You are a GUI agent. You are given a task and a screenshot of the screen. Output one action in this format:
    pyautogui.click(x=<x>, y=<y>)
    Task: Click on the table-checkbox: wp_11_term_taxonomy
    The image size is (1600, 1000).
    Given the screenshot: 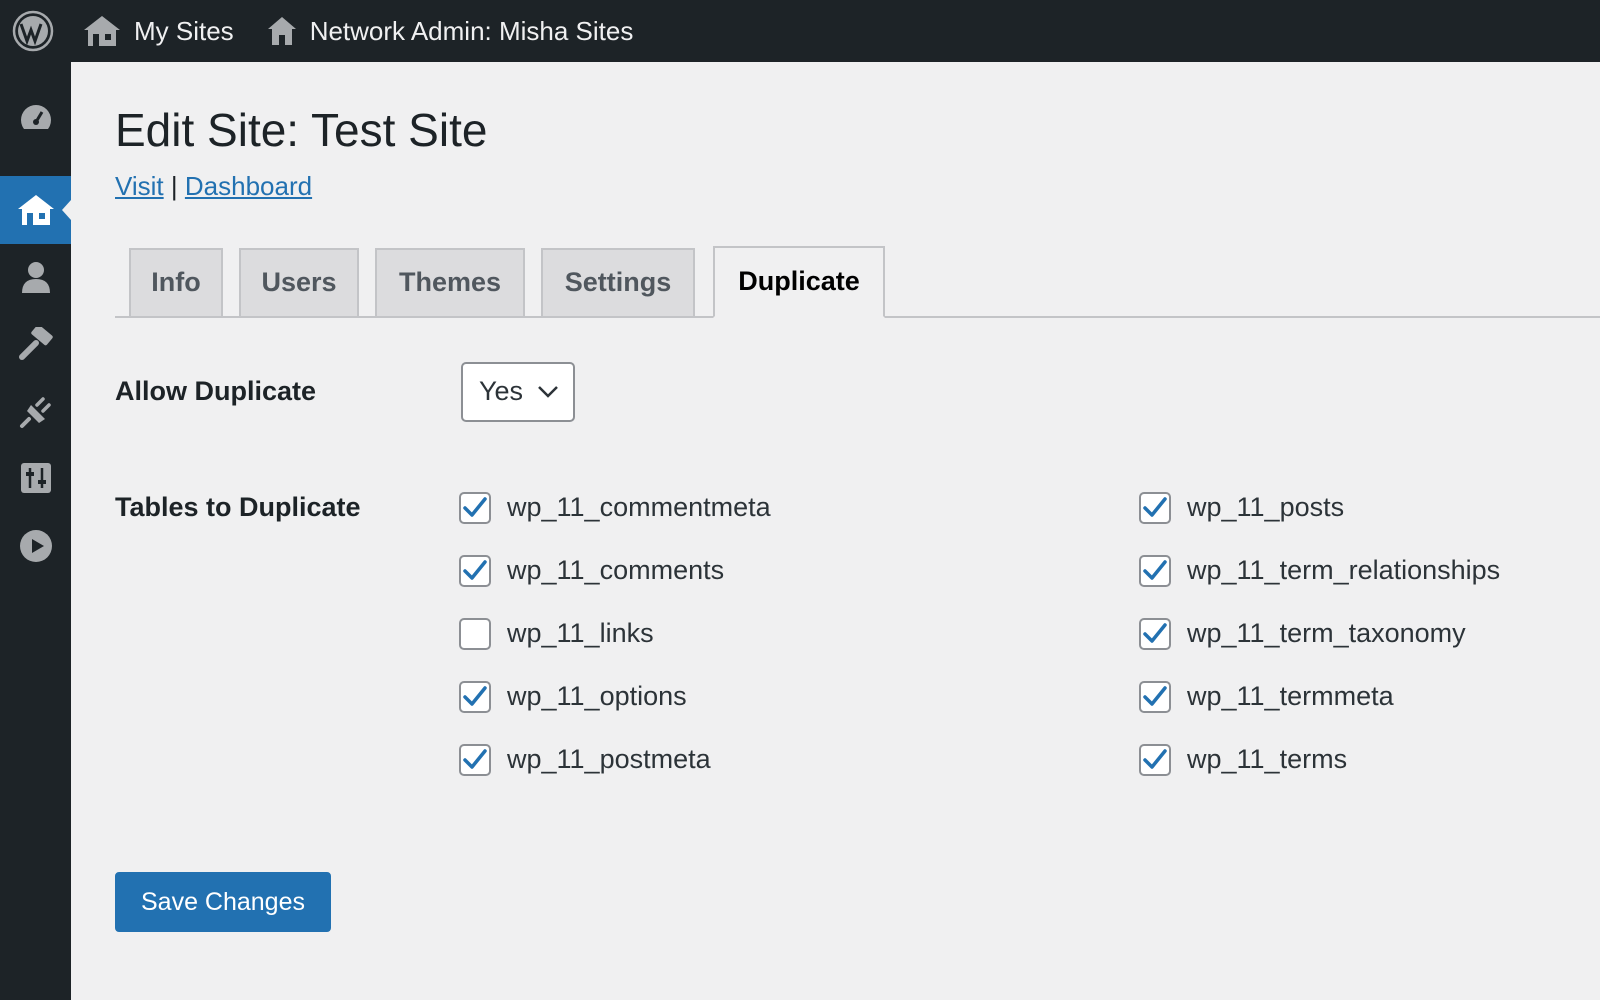 What is the action you would take?
    pyautogui.click(x=1302, y=633)
    